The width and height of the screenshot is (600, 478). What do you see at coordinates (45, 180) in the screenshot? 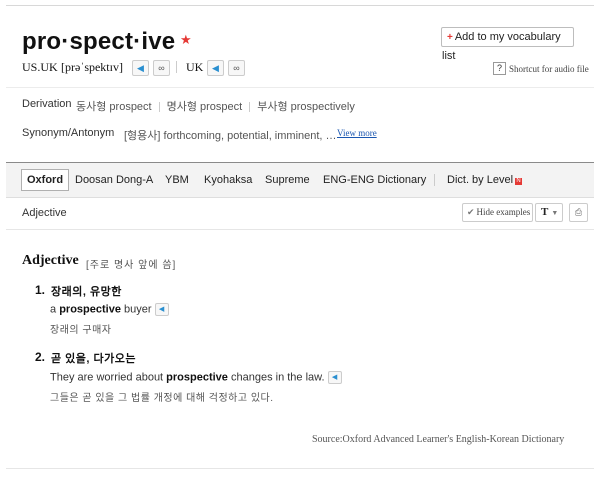
I see `tab-oxford: Oxford` at bounding box center [45, 180].